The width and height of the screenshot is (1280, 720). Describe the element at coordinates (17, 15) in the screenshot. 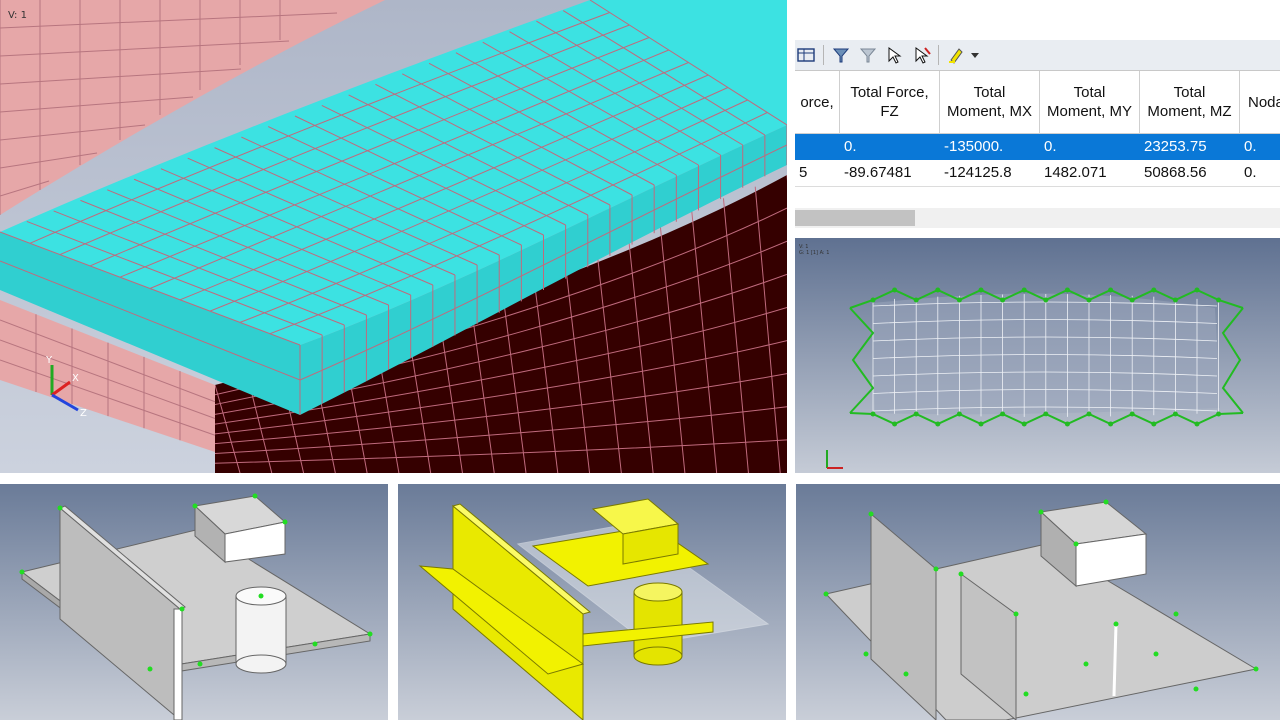

I see `viewport-label: V: 1` at that location.